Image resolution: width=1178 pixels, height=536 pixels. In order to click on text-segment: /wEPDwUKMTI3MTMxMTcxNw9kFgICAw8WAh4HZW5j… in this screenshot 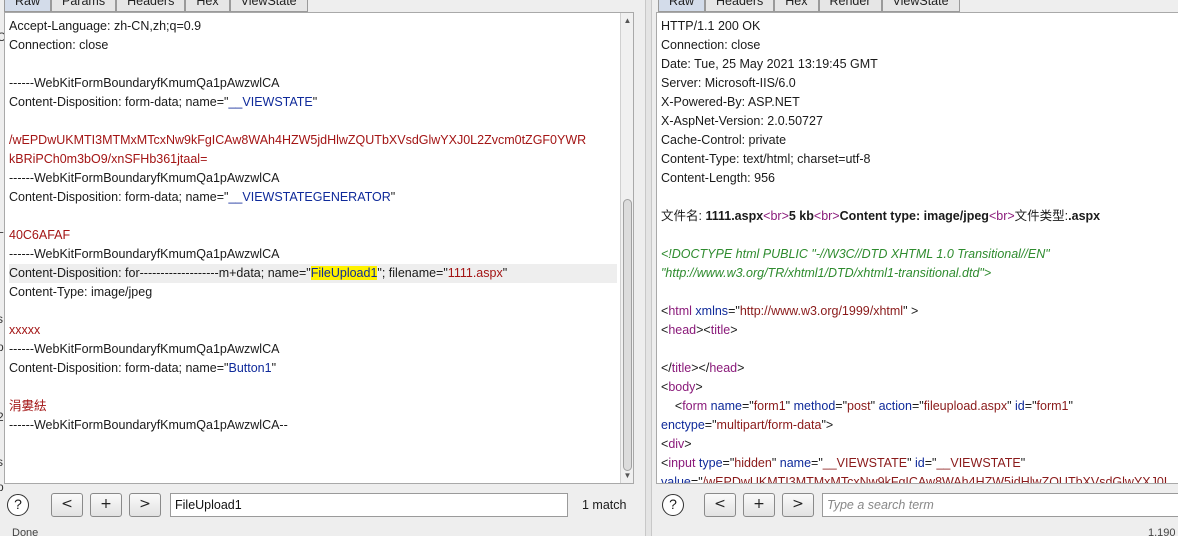, I will do `click(936, 479)`.